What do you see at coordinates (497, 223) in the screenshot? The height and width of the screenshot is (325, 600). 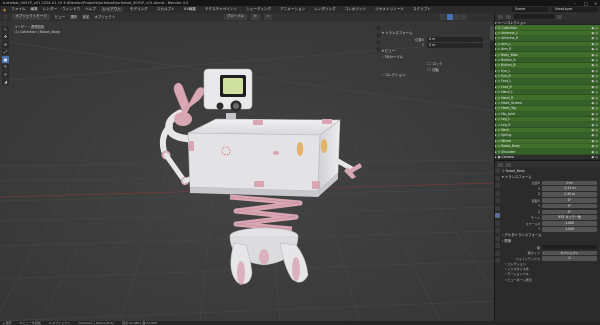 I see `modifier-tab-icon` at bounding box center [497, 223].